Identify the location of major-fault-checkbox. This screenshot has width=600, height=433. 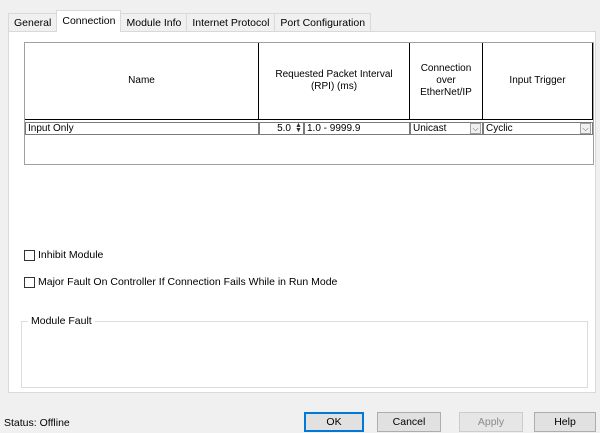
(29, 282).